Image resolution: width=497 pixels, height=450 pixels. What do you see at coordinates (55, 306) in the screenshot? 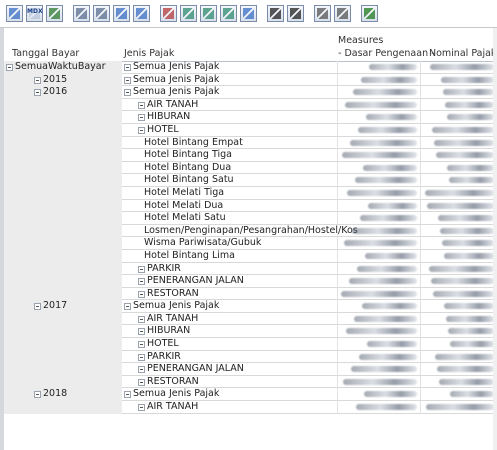
I see `tanggal-label: 2017` at bounding box center [55, 306].